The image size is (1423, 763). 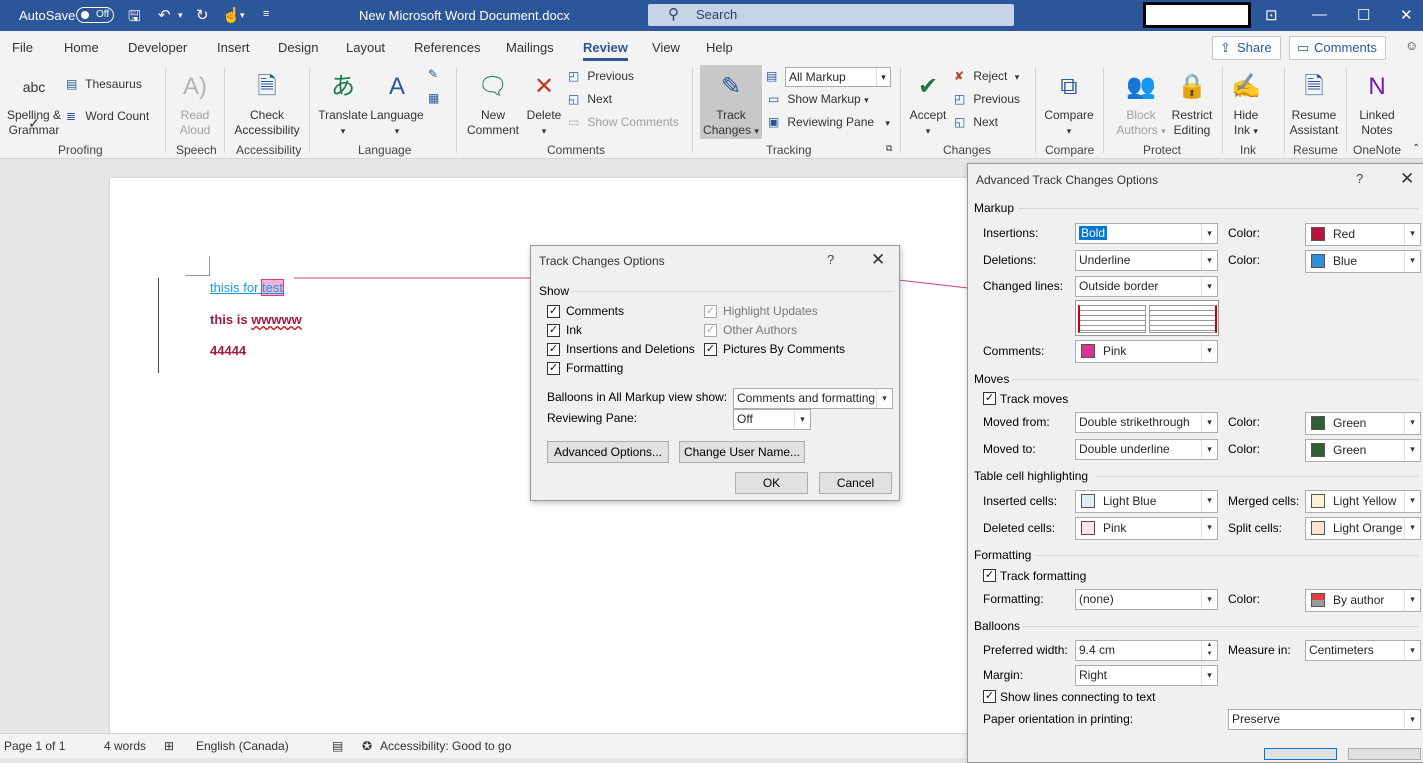 I want to click on moved-from-select: Double strikethrough ▾, so click(x=1146, y=422).